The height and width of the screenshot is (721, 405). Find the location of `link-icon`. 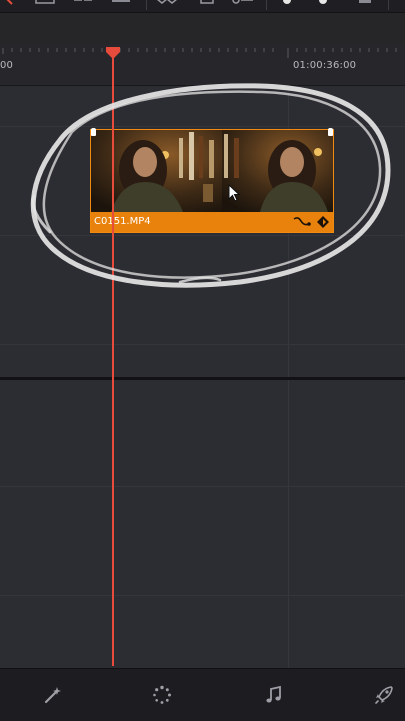

link-icon is located at coordinates (207, 3).